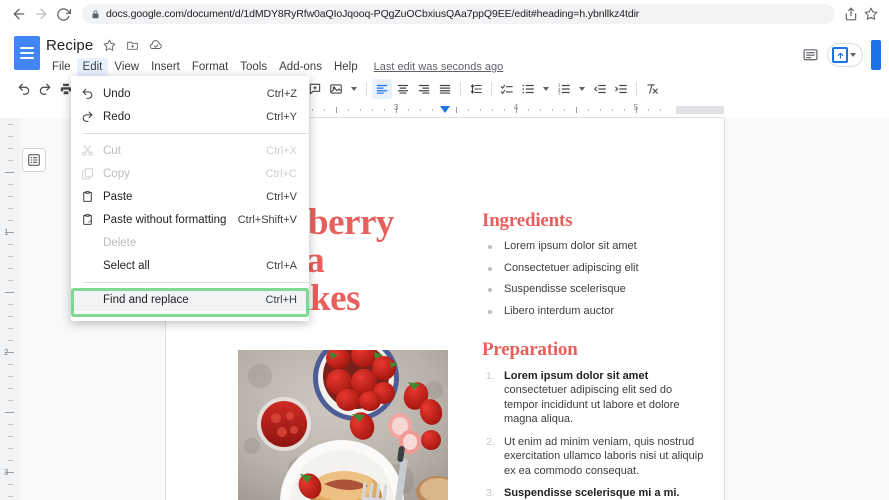 This screenshot has width=889, height=500. I want to click on share-page-icon, so click(851, 14).